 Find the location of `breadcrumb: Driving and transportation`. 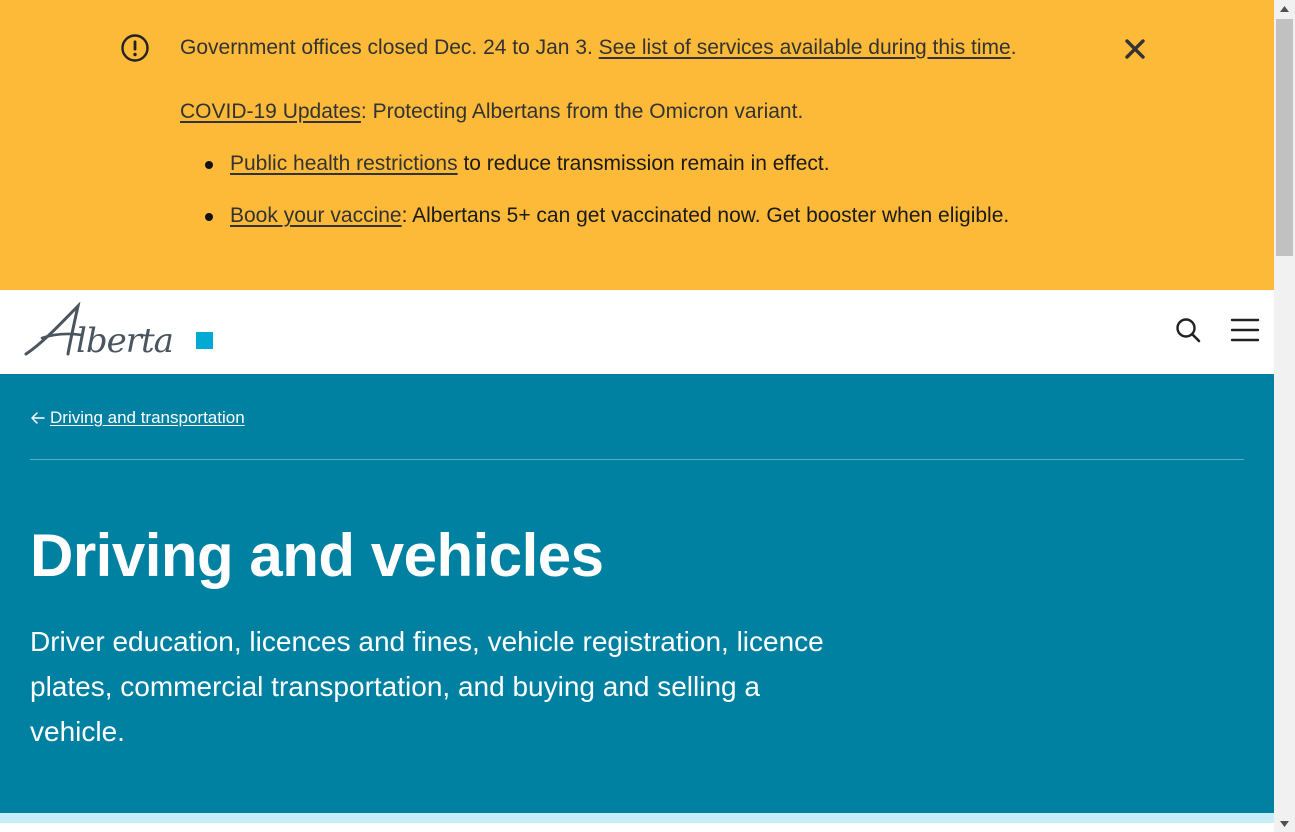

breadcrumb: Driving and transportation is located at coordinates (137, 418).